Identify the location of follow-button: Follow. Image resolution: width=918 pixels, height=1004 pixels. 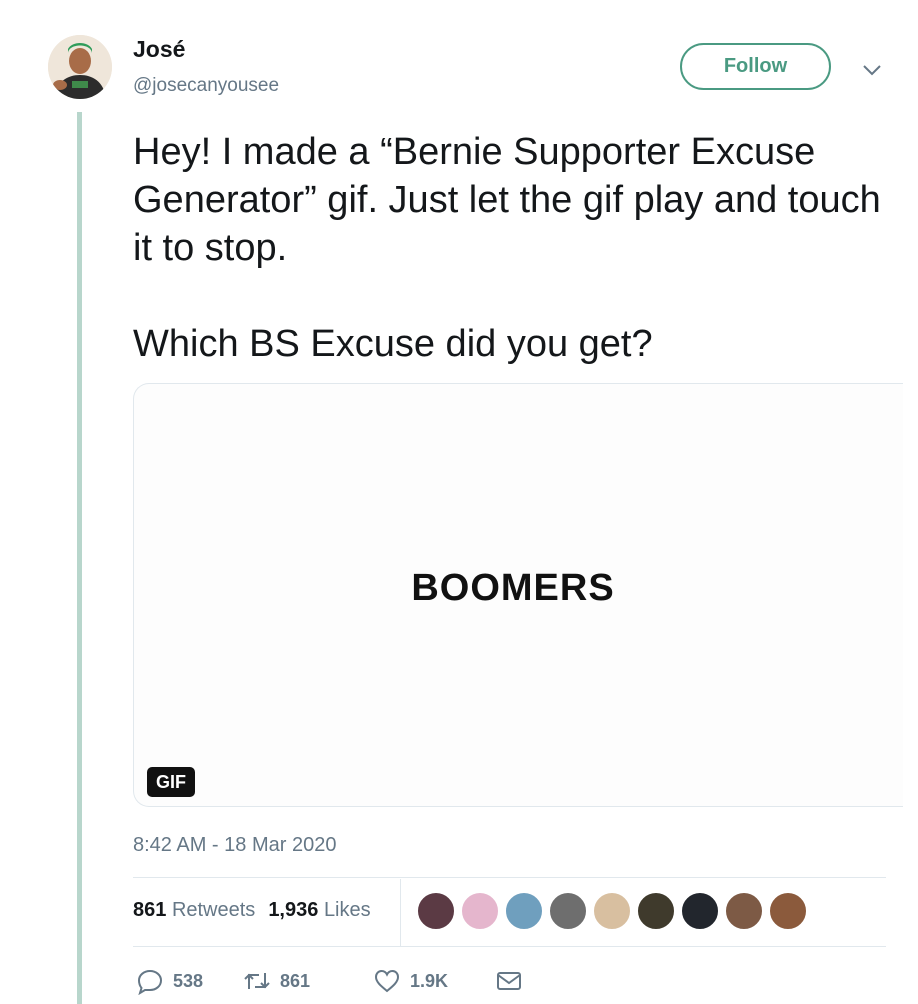
(755, 66).